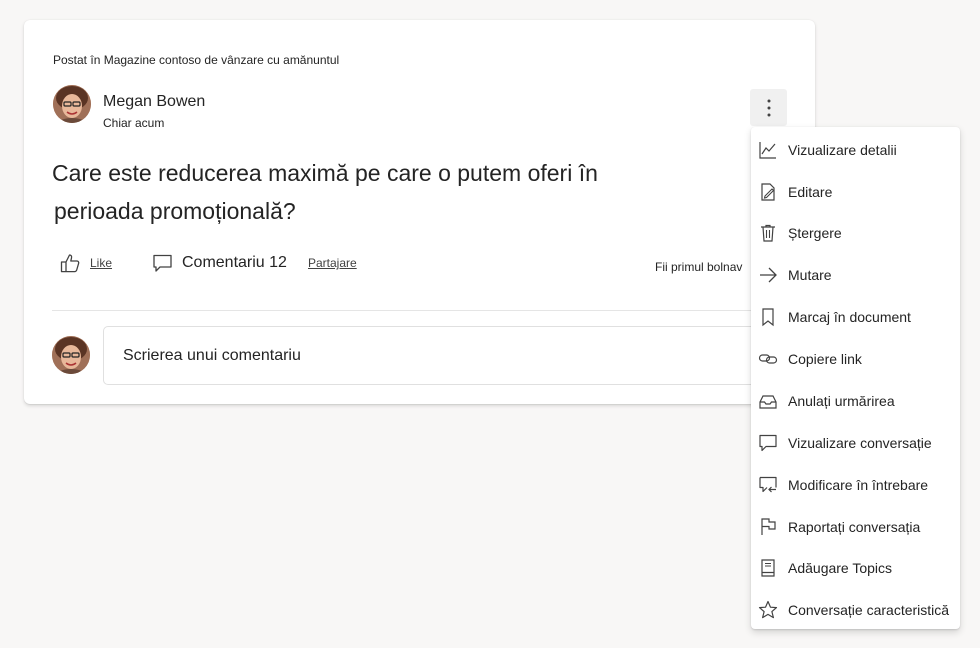 This screenshot has width=980, height=648. What do you see at coordinates (71, 355) in the screenshot?
I see `current-user-avatar` at bounding box center [71, 355].